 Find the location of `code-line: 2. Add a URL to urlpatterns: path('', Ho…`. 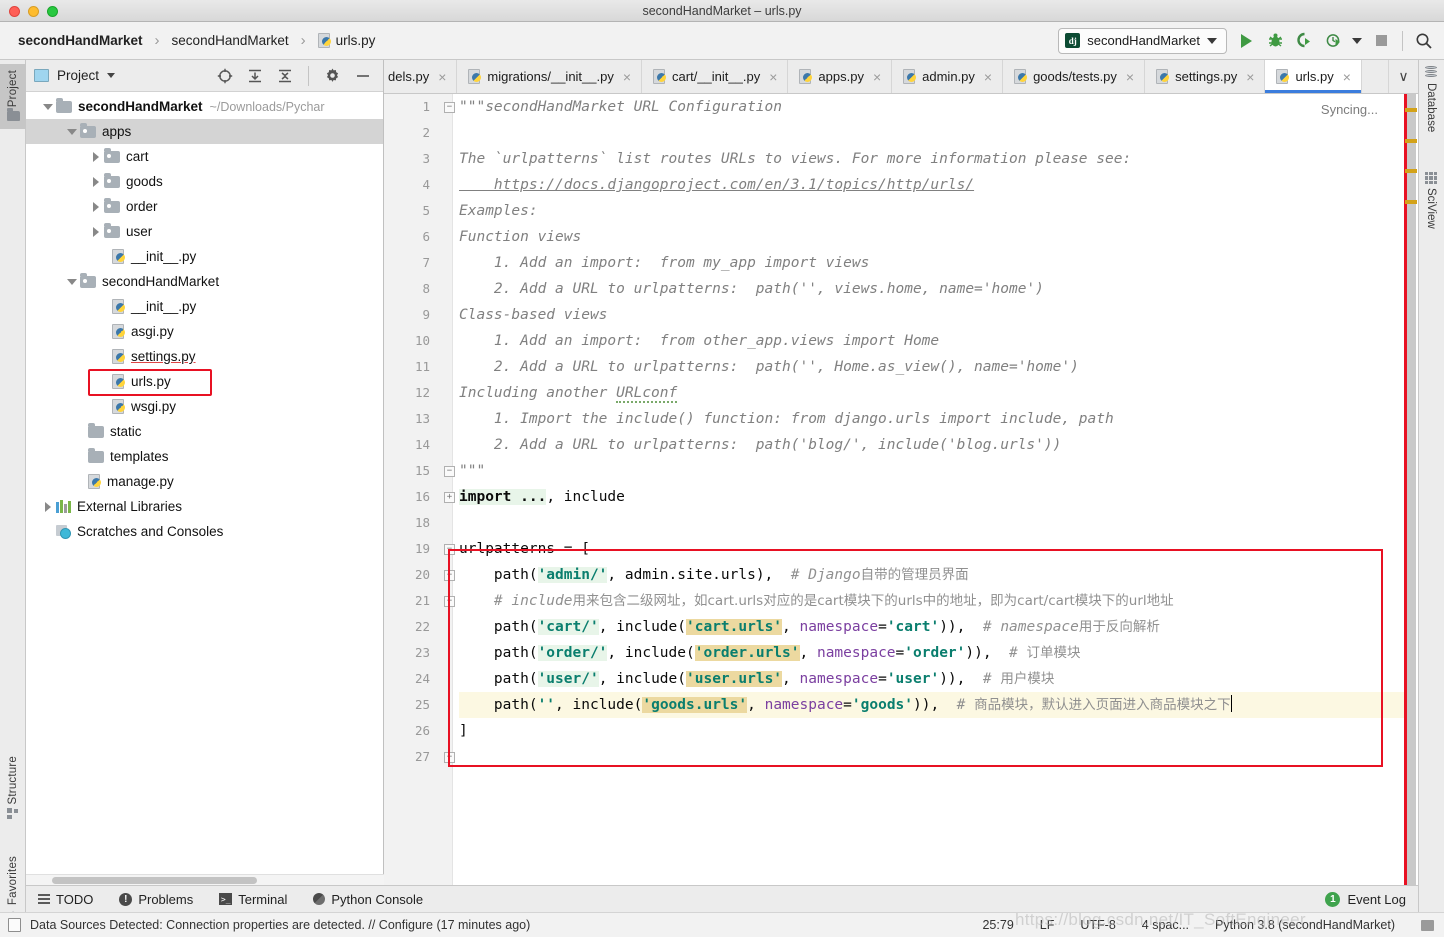

code-line: 2. Add a URL to urlpatterns: path('', Ho… is located at coordinates (938, 367).